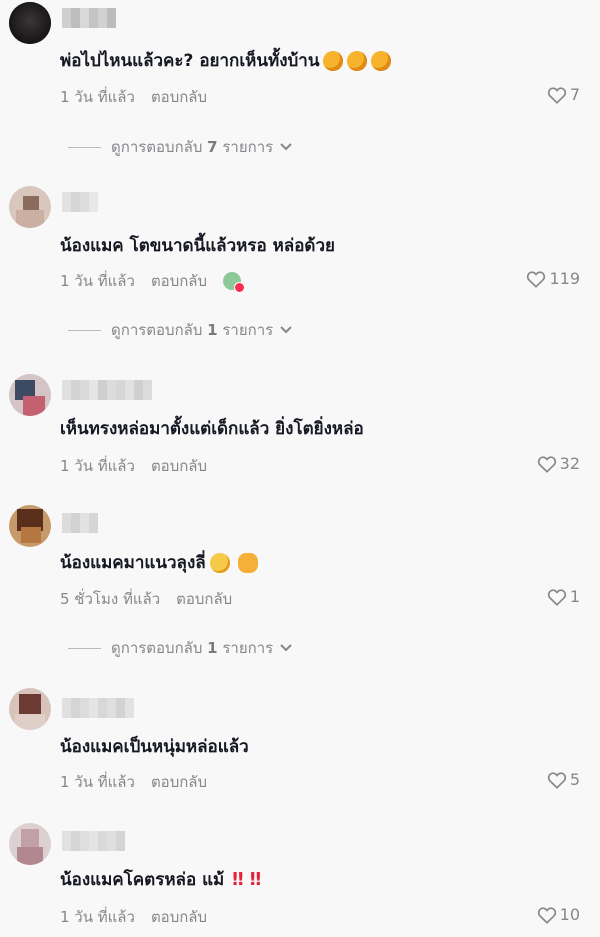  What do you see at coordinates (247, 562) in the screenshot?
I see `smiling-face-hearts-icon` at bounding box center [247, 562].